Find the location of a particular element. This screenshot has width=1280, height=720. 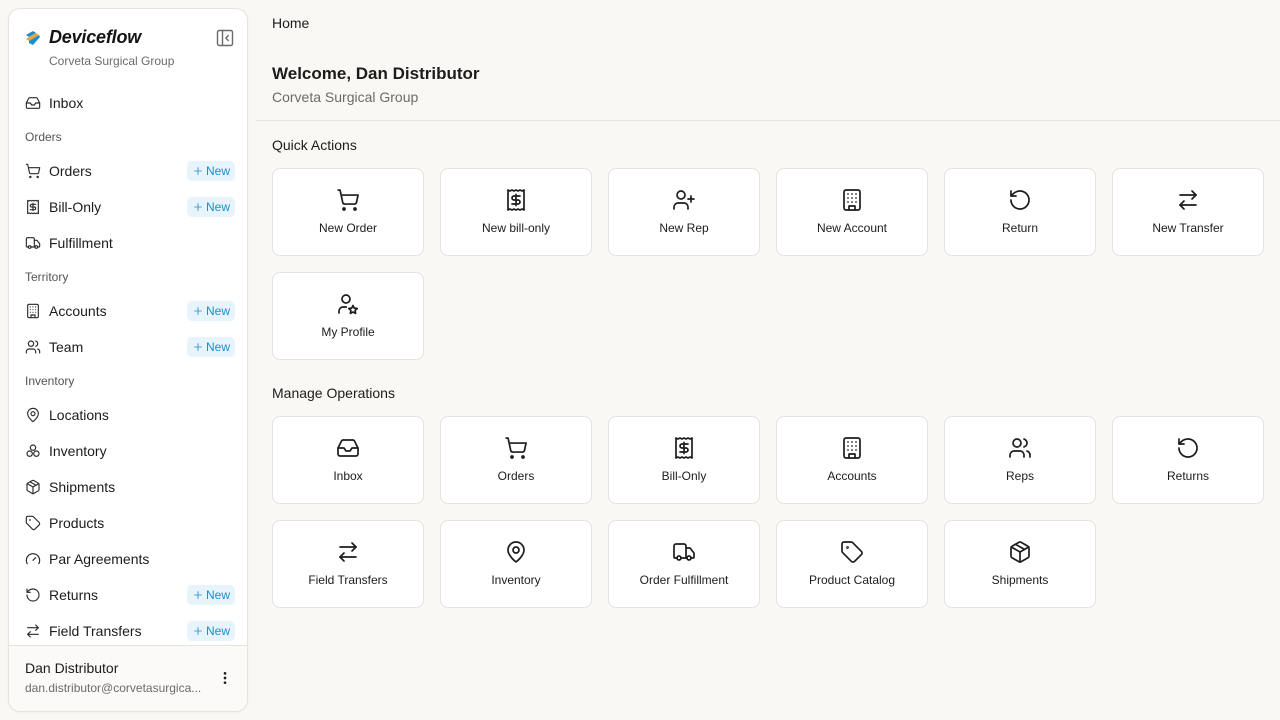

card-label: Orders is located at coordinates (516, 476).